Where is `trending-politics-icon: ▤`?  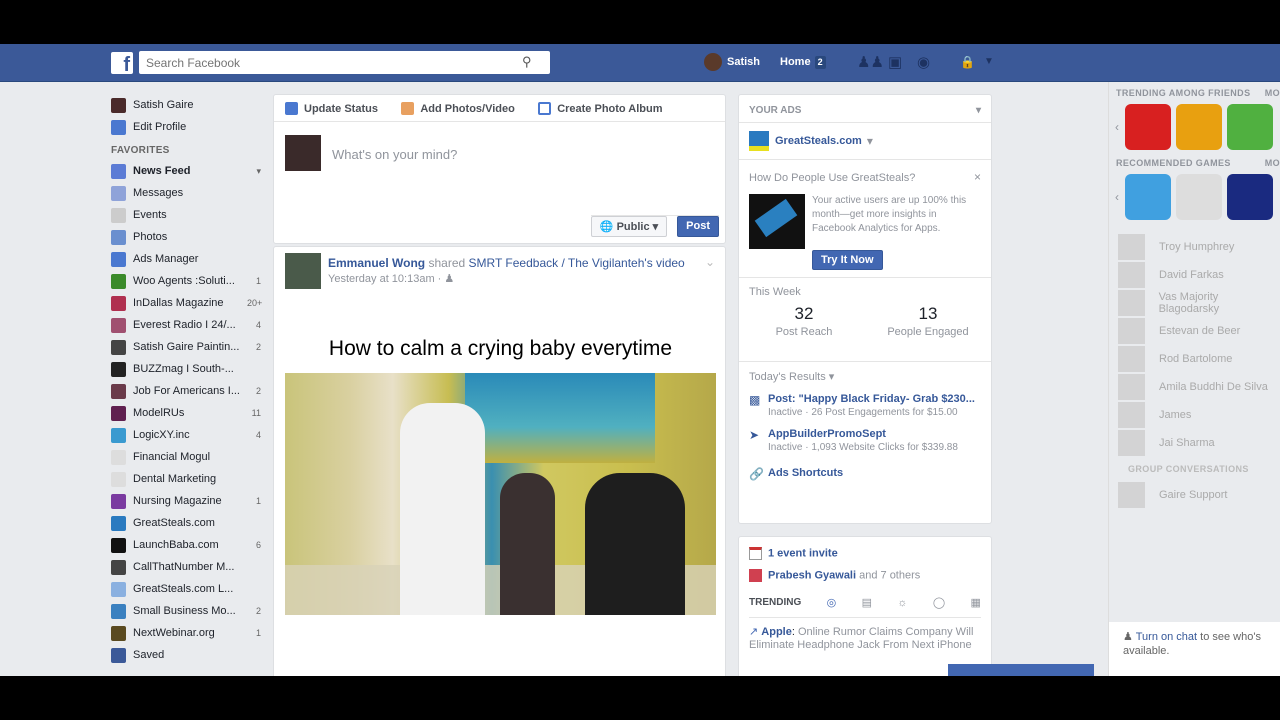
trending-politics-icon: ▤ is located at coordinates (867, 602).